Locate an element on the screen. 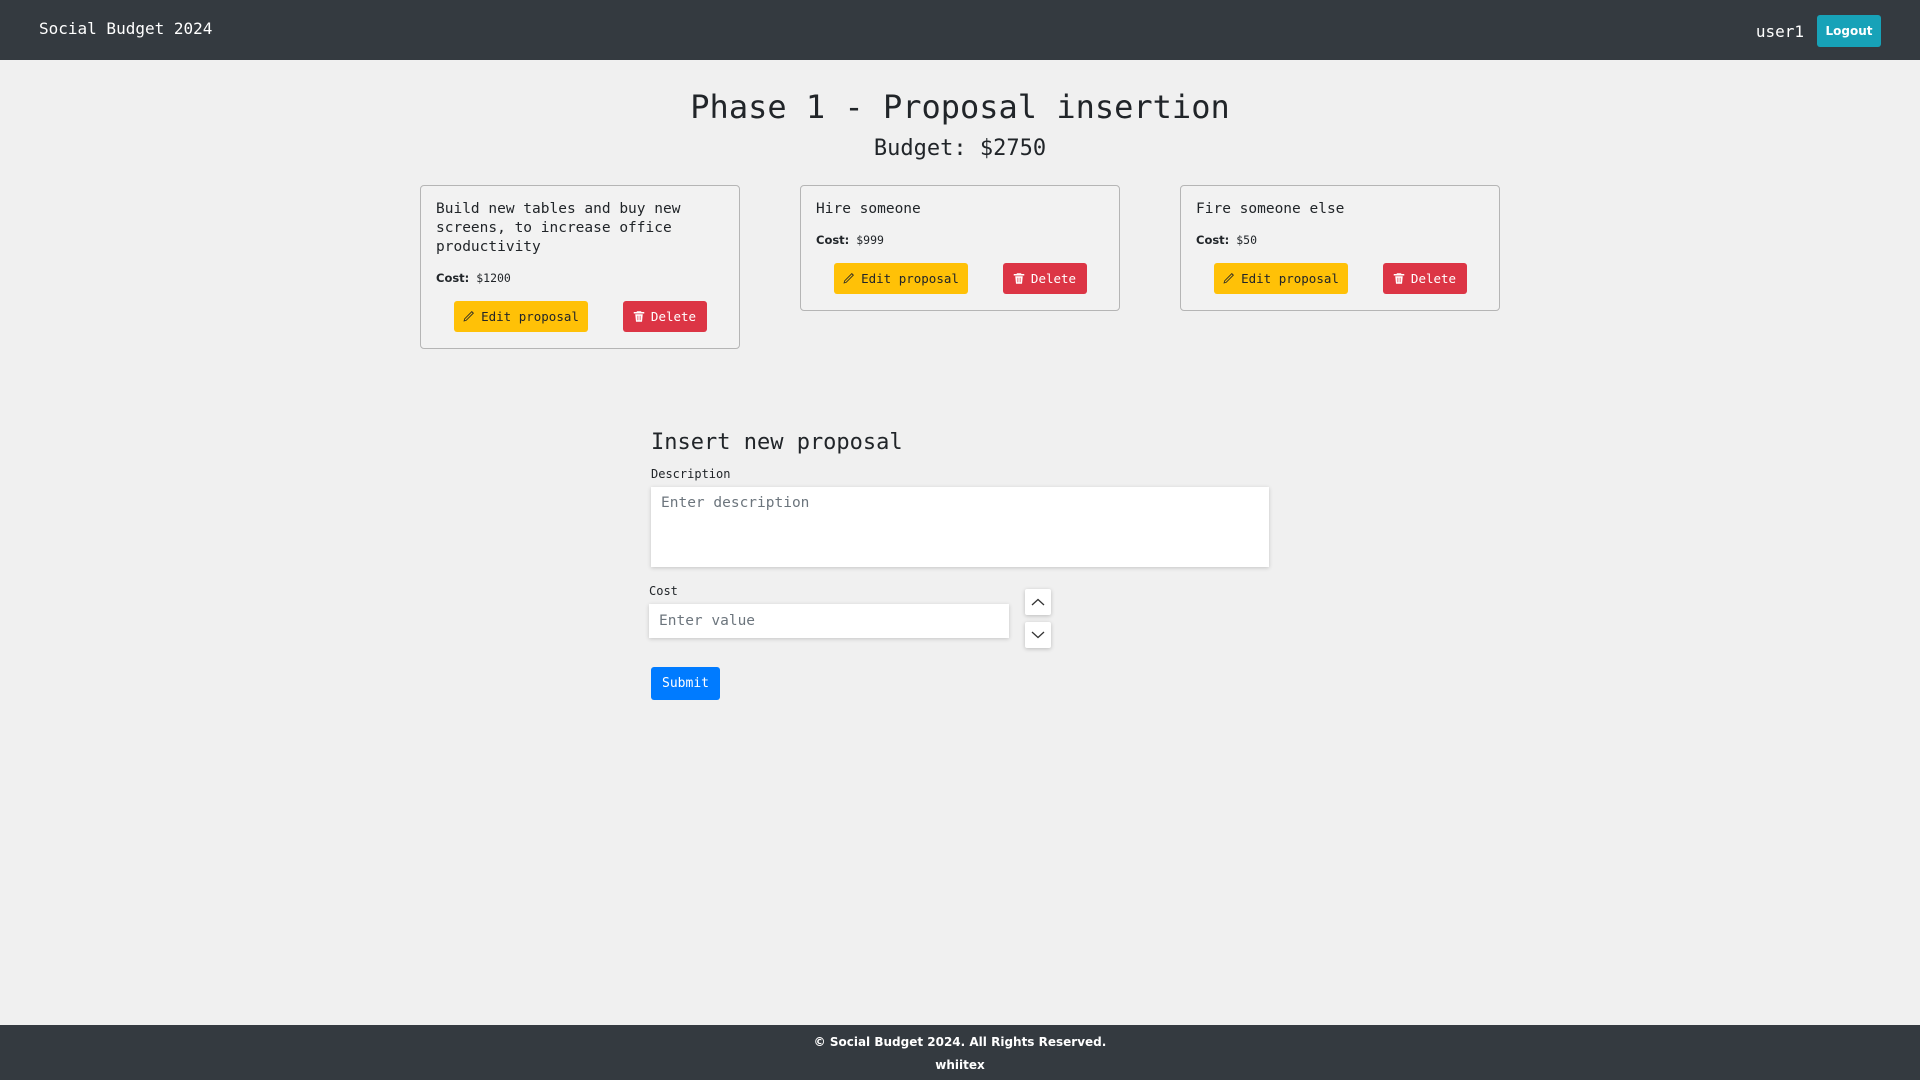 This screenshot has width=1920, height=1080. submit-button: Submit is located at coordinates (685, 683).